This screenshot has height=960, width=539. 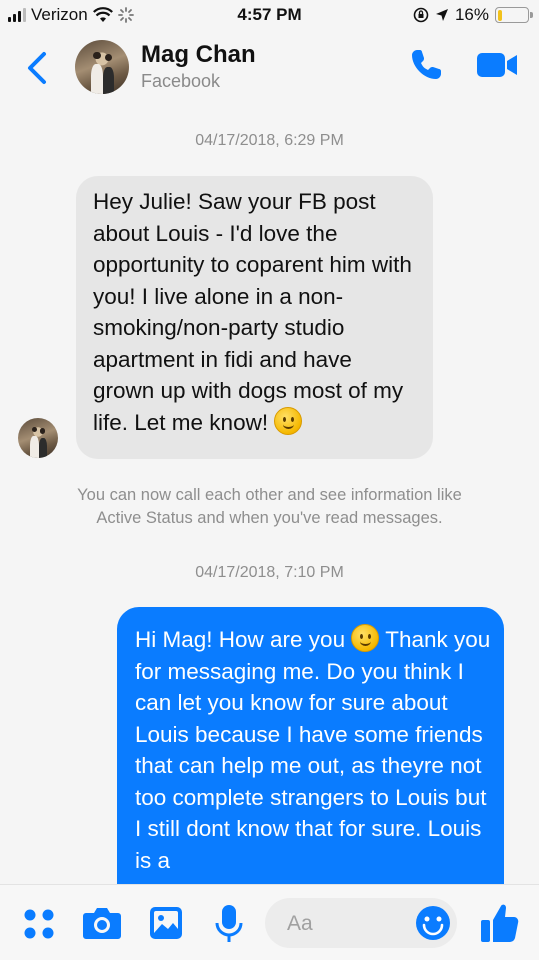 What do you see at coordinates (426, 65) in the screenshot?
I see `phone-icon` at bounding box center [426, 65].